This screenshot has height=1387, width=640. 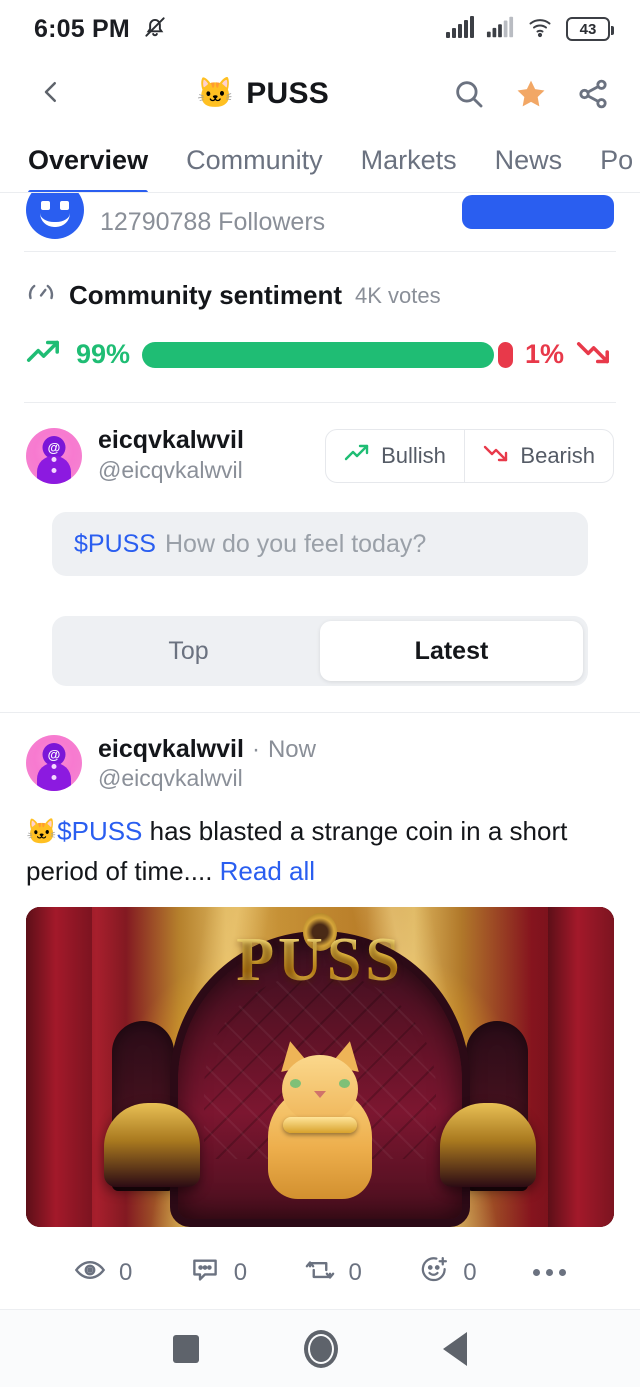 What do you see at coordinates (409, 161) in the screenshot?
I see `tab-markets: Markets` at bounding box center [409, 161].